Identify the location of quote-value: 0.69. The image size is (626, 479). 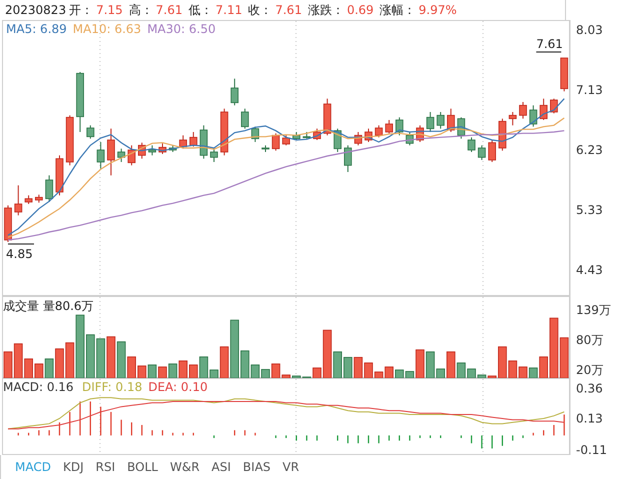
(360, 10).